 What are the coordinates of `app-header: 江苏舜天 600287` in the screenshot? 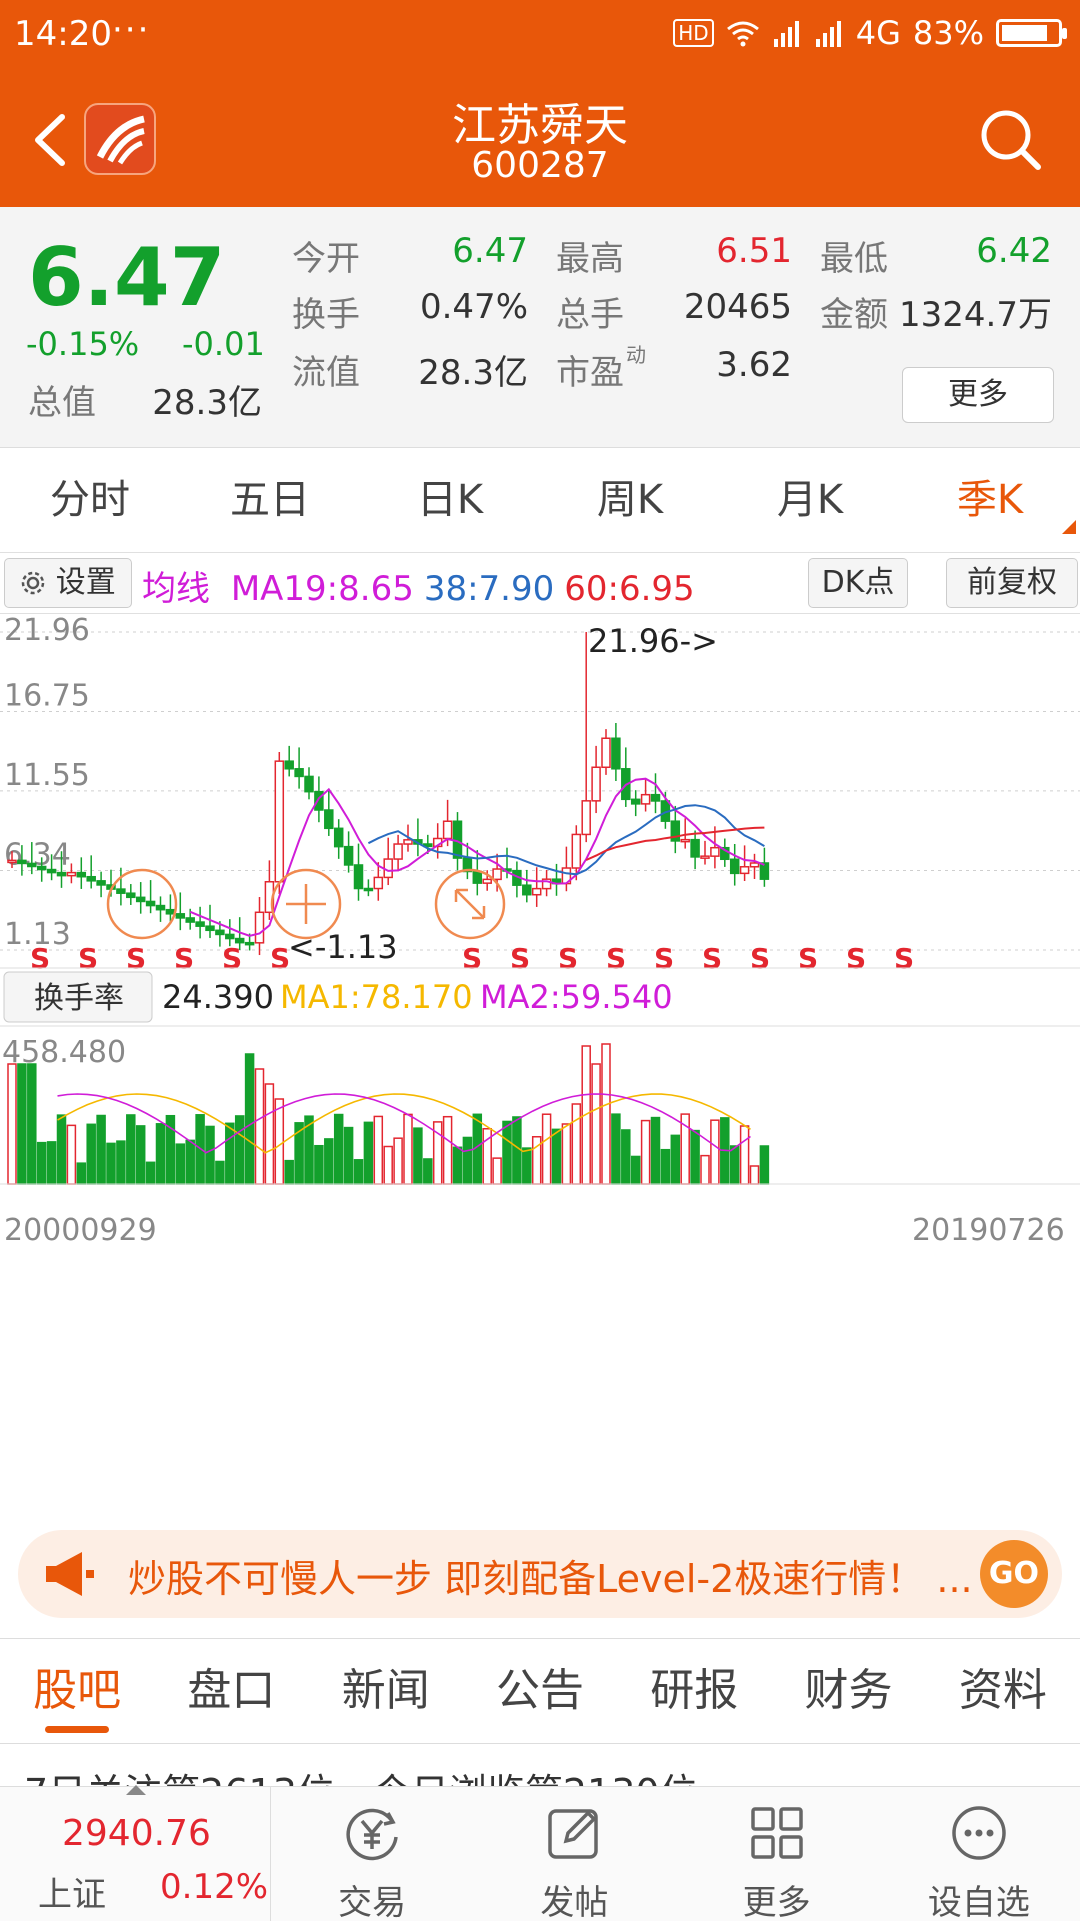 It's located at (540, 141).